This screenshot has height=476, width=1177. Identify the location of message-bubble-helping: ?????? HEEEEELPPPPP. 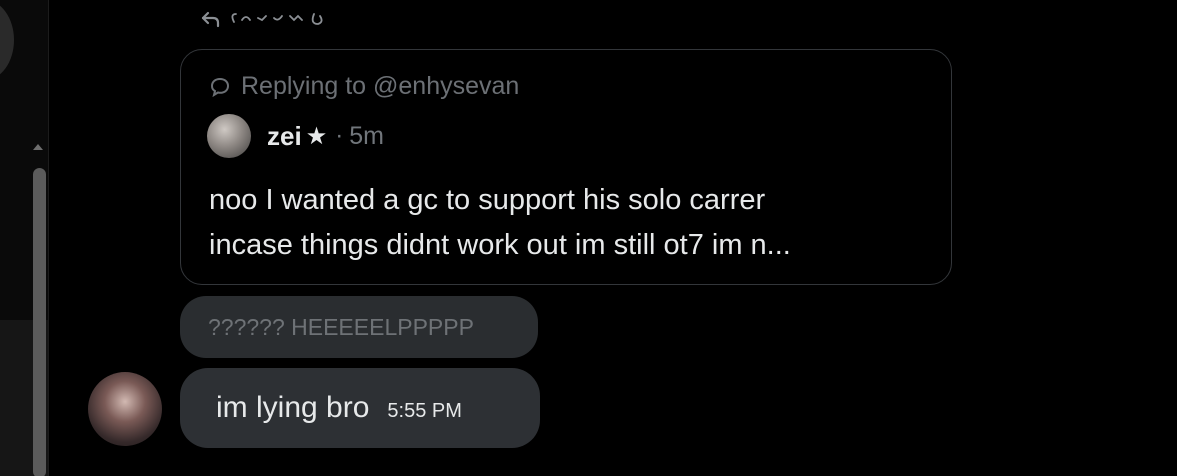
(359, 327).